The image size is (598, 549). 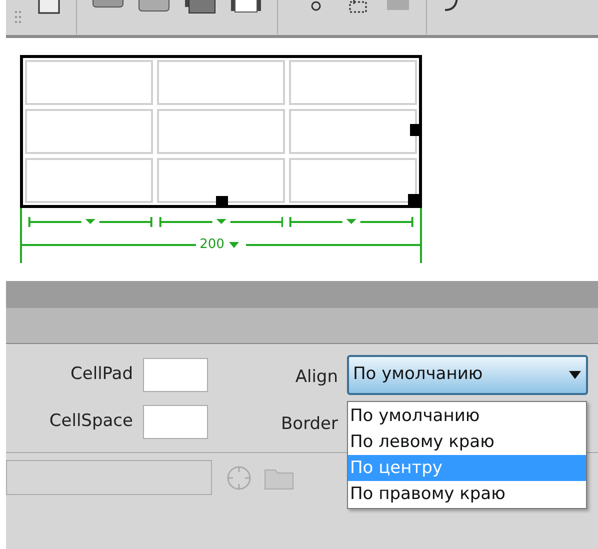 I want to click on dropdown-option: По правому краю, so click(x=467, y=494).